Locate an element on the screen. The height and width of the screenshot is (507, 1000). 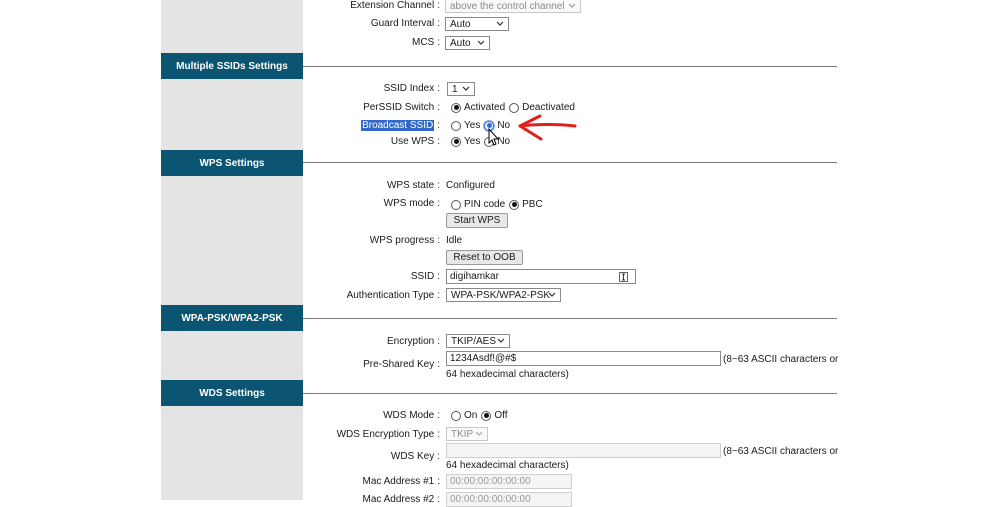
wds-encryption-type-label: WDS Encryption Type: is located at coordinates (388, 434).